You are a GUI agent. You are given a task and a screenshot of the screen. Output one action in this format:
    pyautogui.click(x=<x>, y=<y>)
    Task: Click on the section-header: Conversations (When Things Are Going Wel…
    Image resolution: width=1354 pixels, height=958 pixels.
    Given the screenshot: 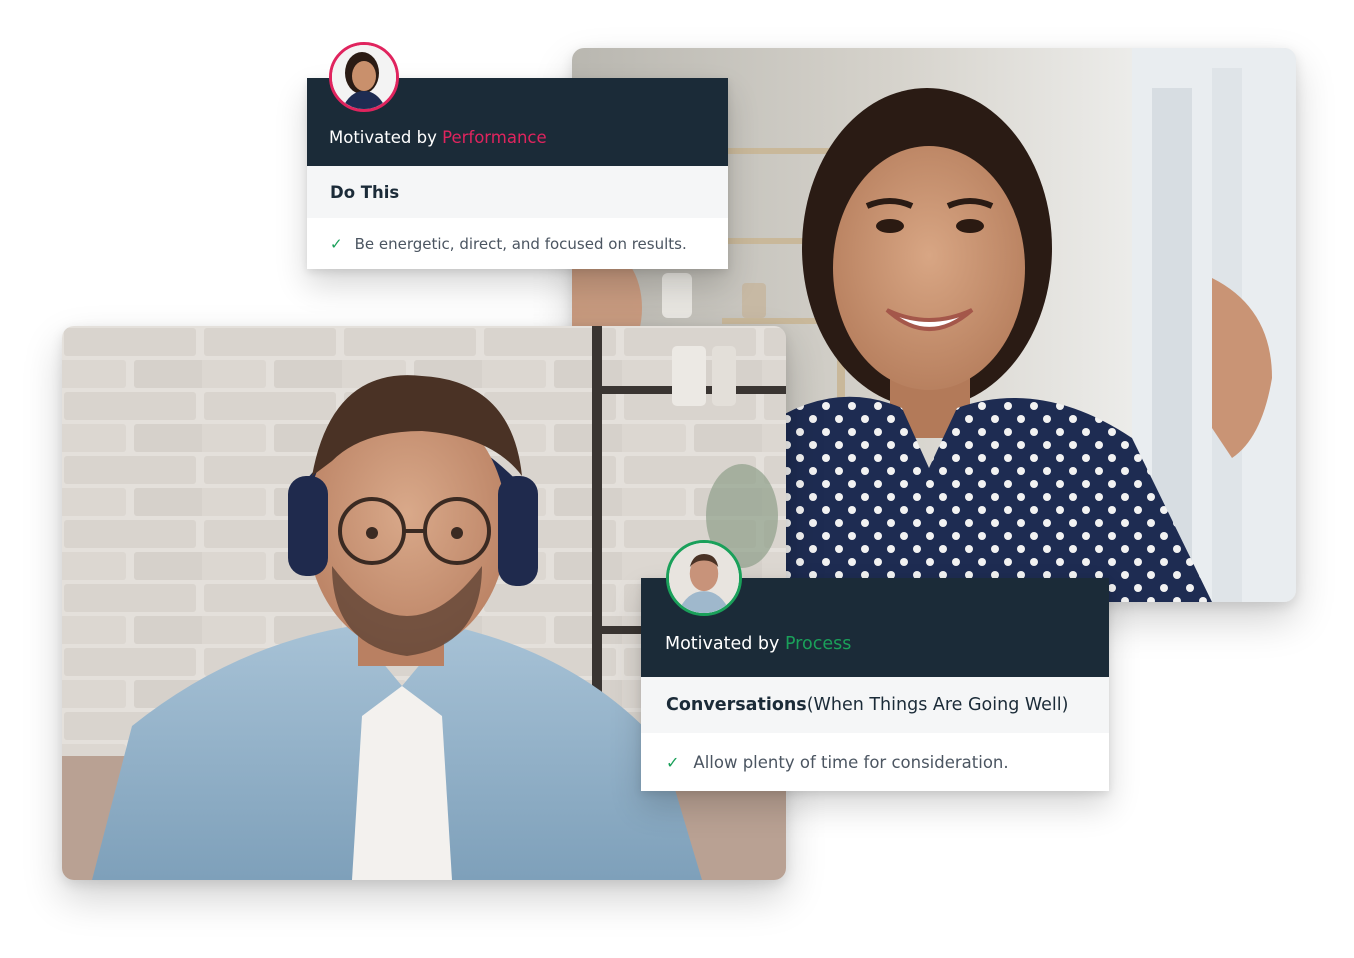 What is the action you would take?
    pyautogui.click(x=875, y=705)
    